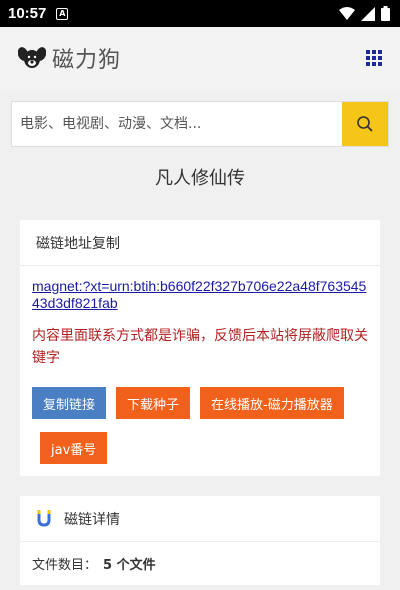 The image size is (400, 590). I want to click on signal-icon, so click(368, 13).